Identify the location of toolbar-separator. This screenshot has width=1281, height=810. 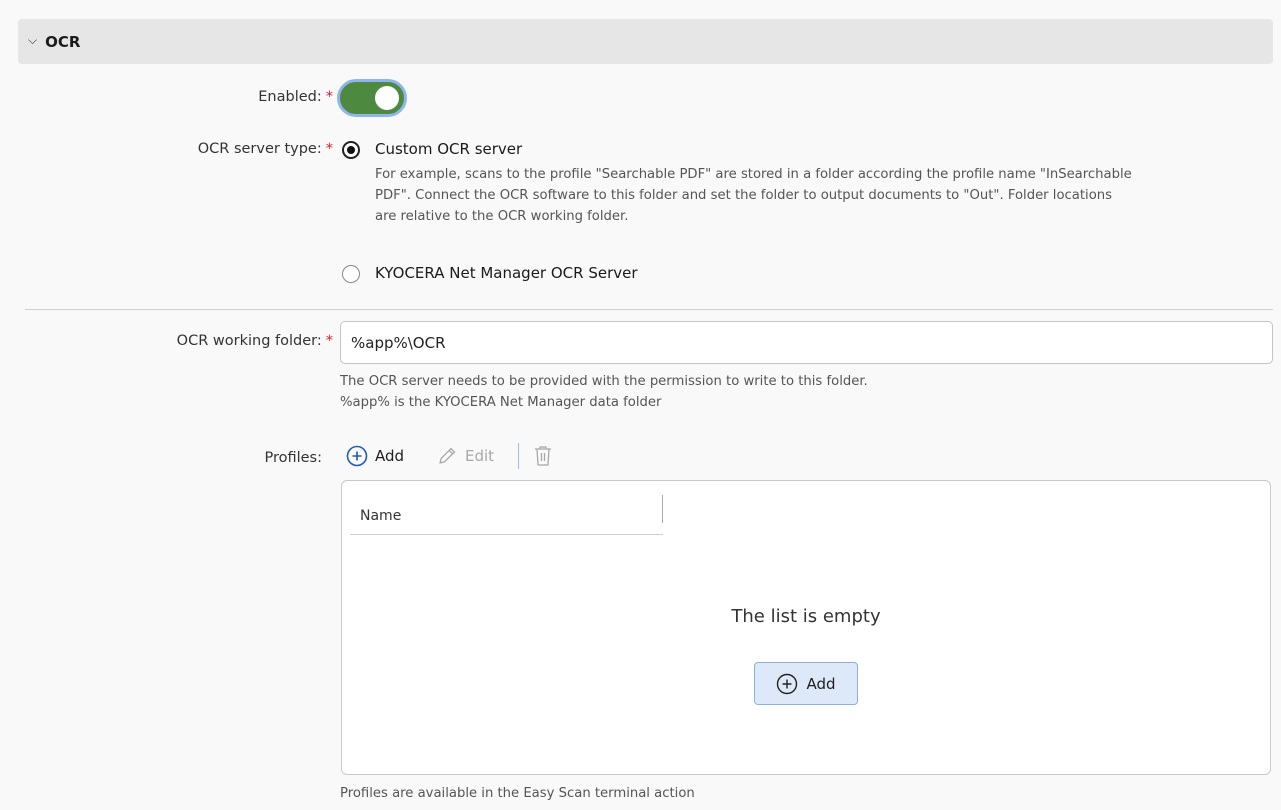
(518, 456).